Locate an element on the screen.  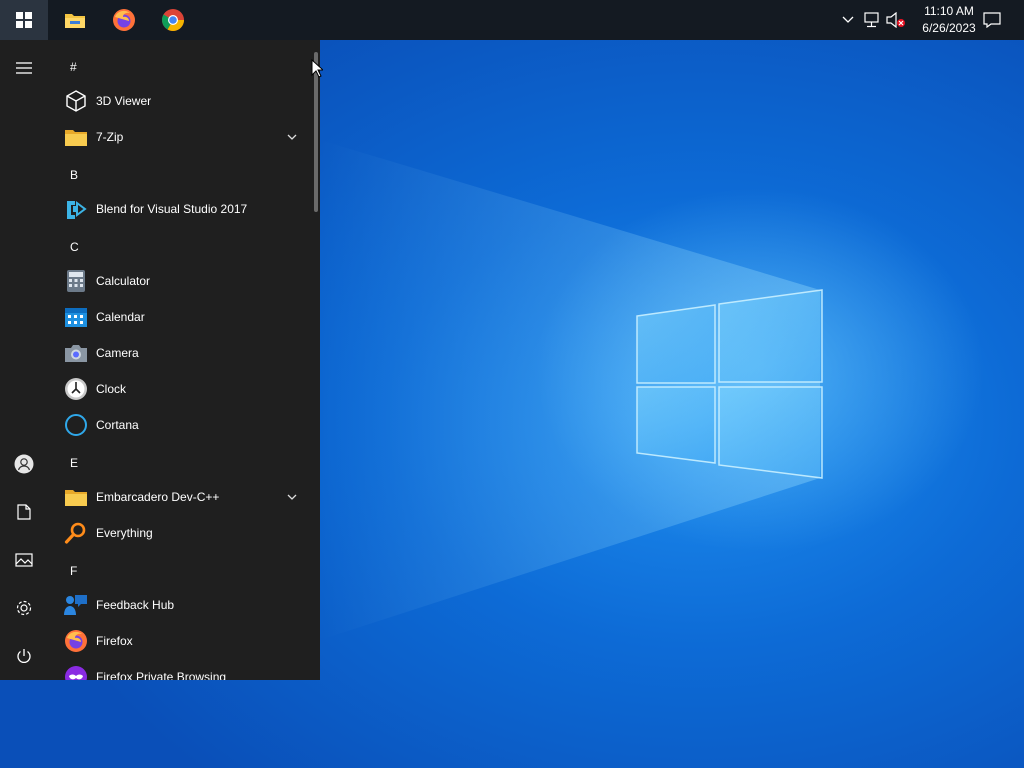
app-label: Firefox Private Browsing is located at coordinates (161, 675).